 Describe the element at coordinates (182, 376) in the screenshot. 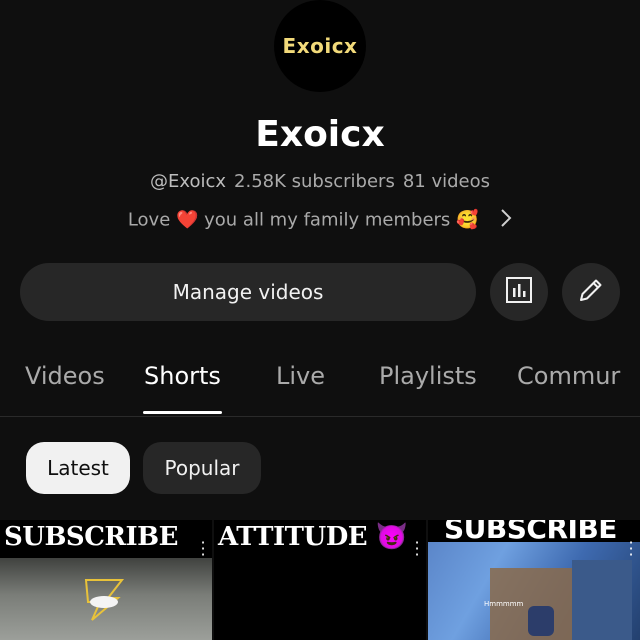

I see `tab-shorts: Shorts` at that location.